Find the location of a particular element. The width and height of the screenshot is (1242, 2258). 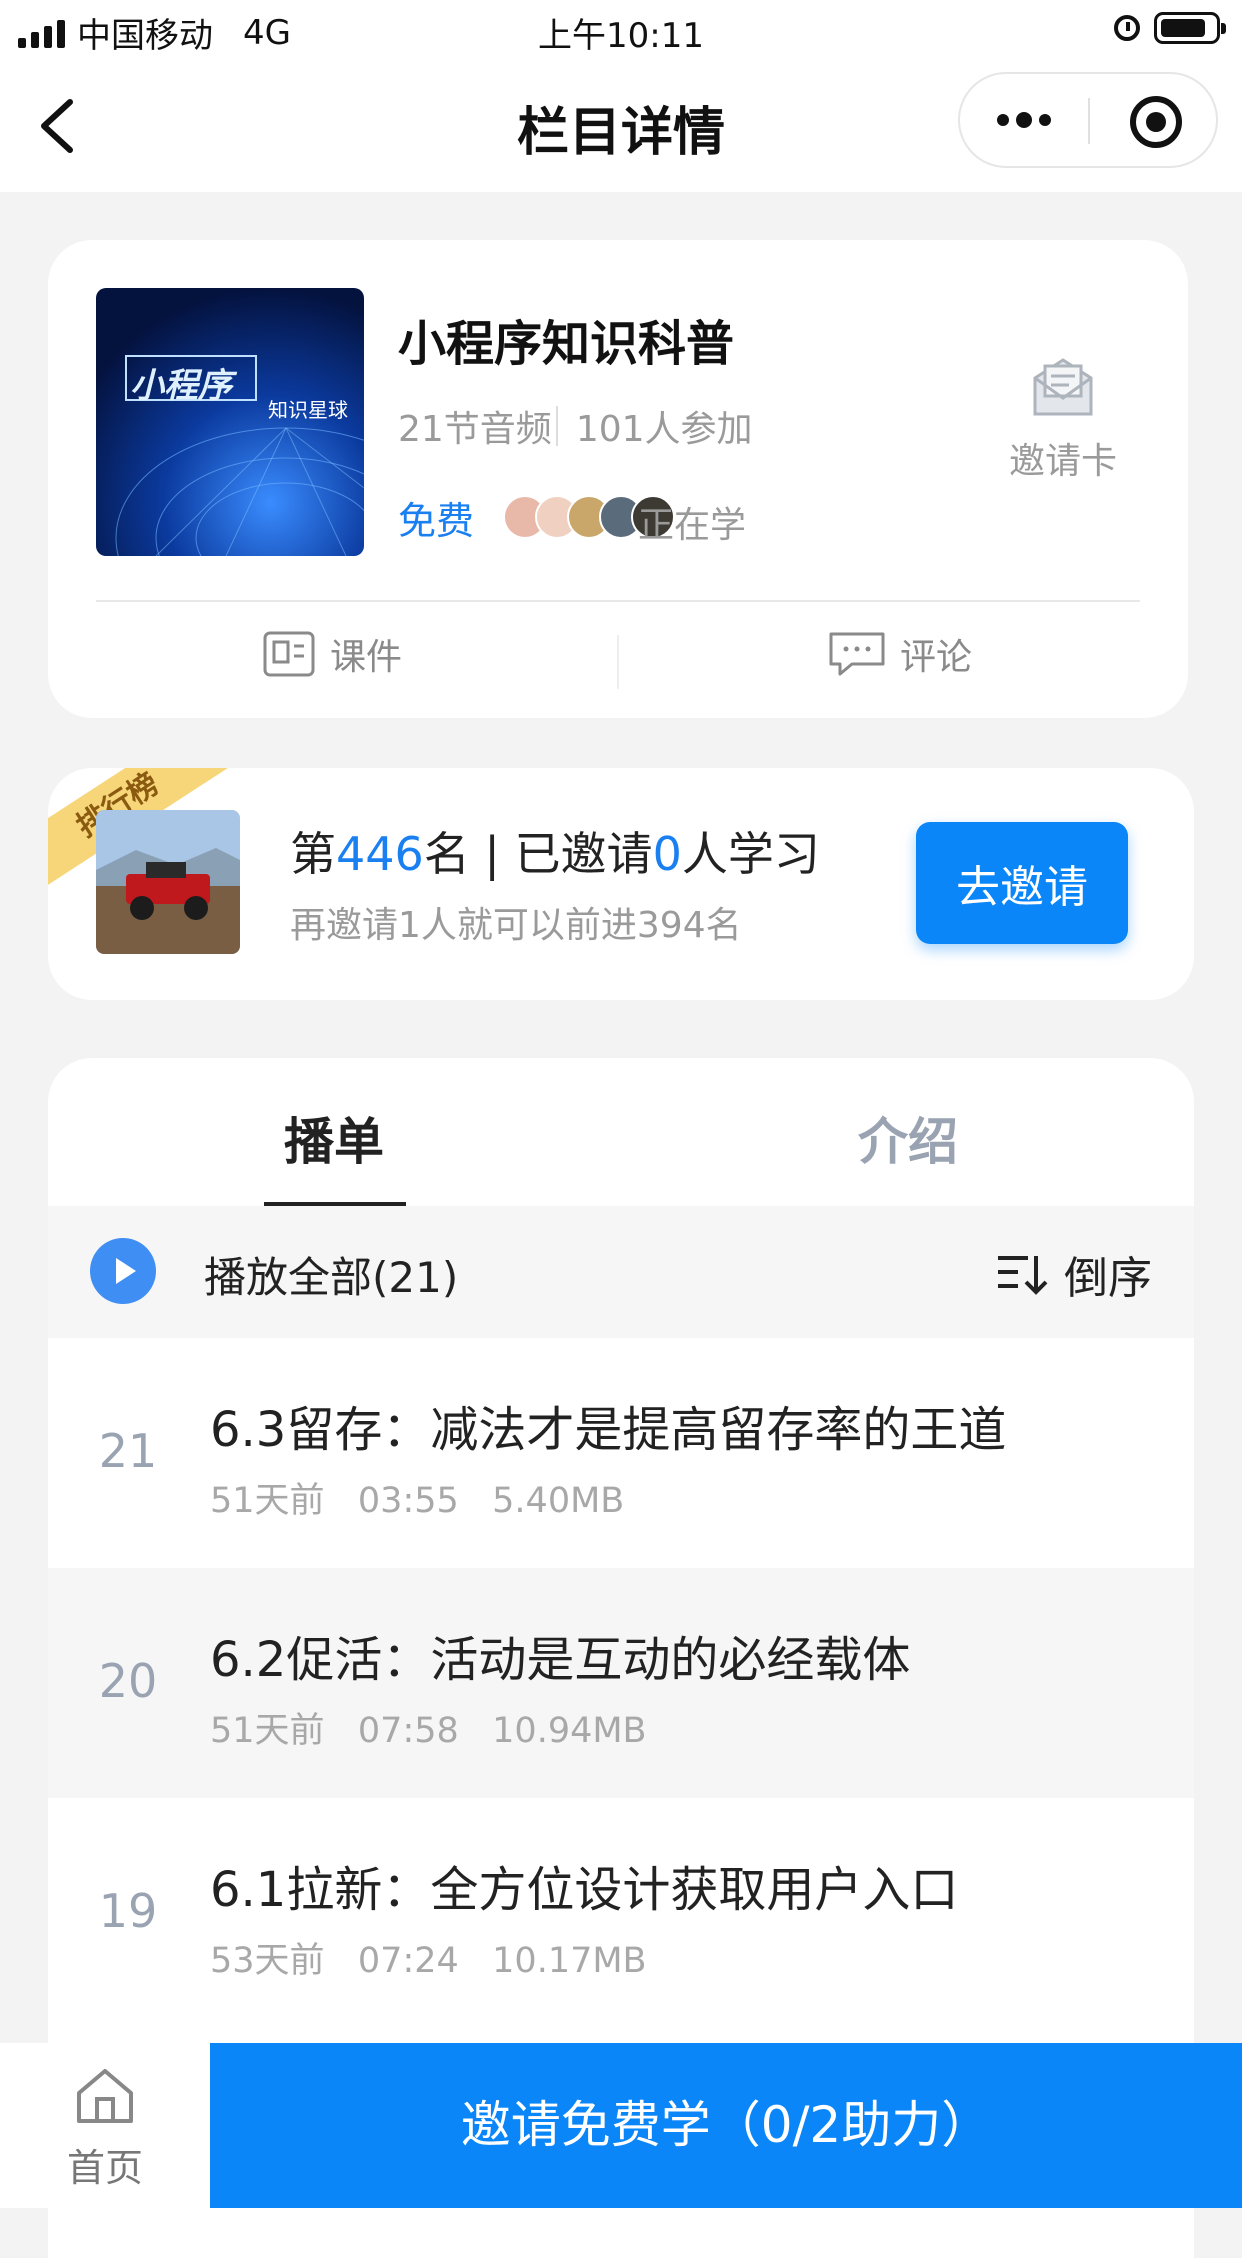

list-item: 20 6.2促活：活动是互动的必经载体 51天前 07:58 10.94MB is located at coordinates (621, 1683).